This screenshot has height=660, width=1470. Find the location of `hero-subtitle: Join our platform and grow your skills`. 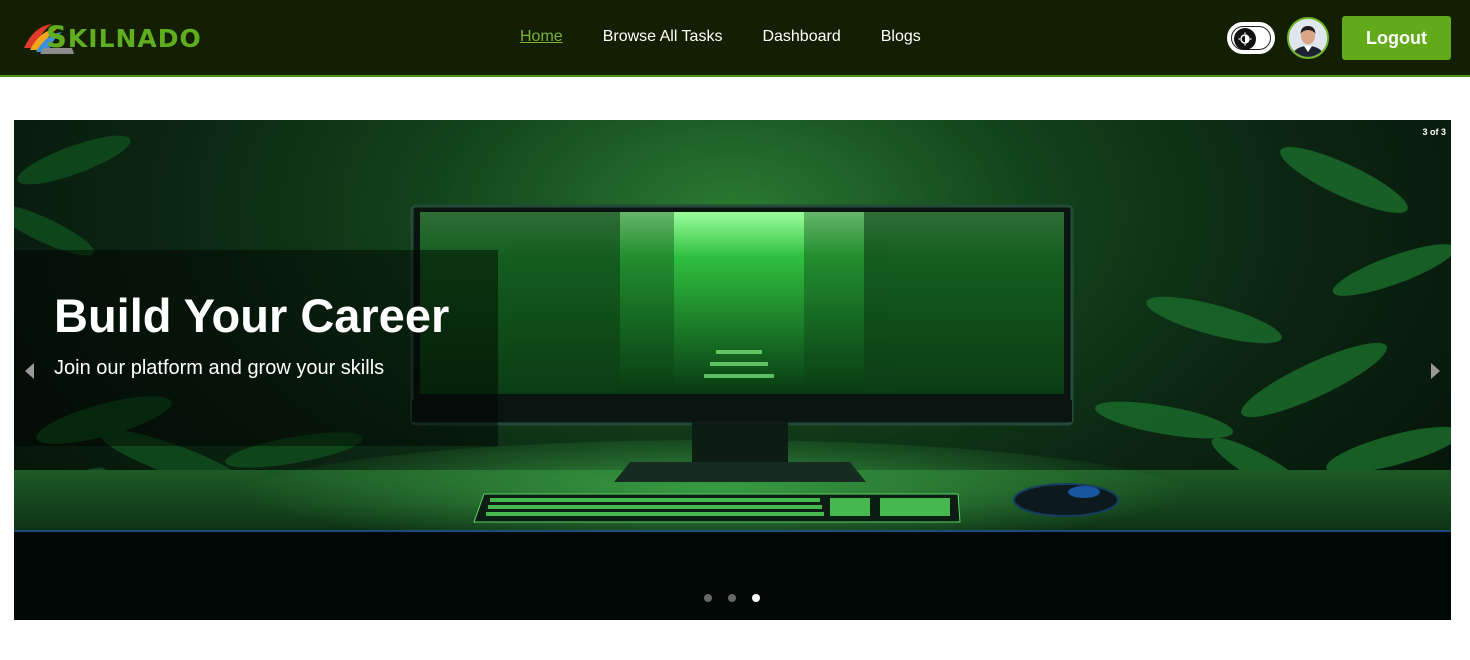

hero-subtitle: Join our platform and grow your skills is located at coordinates (219, 368).